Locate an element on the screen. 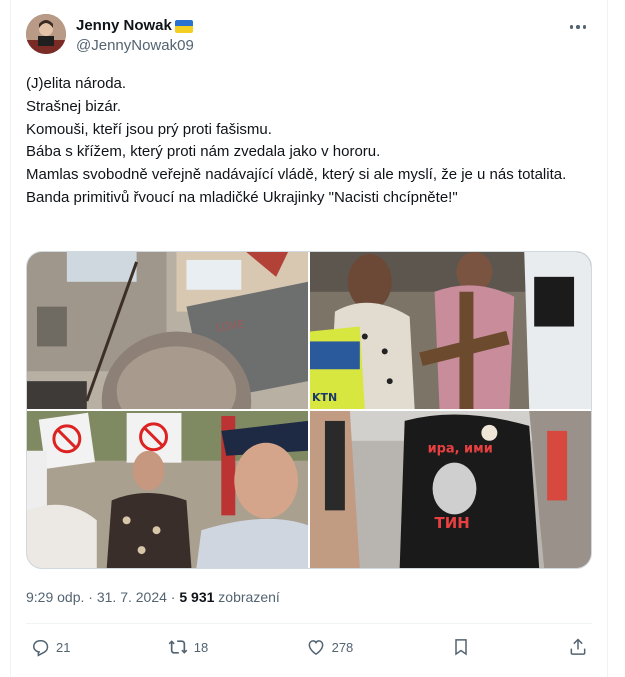  action-bar: 21 18 278 is located at coordinates (309, 647).